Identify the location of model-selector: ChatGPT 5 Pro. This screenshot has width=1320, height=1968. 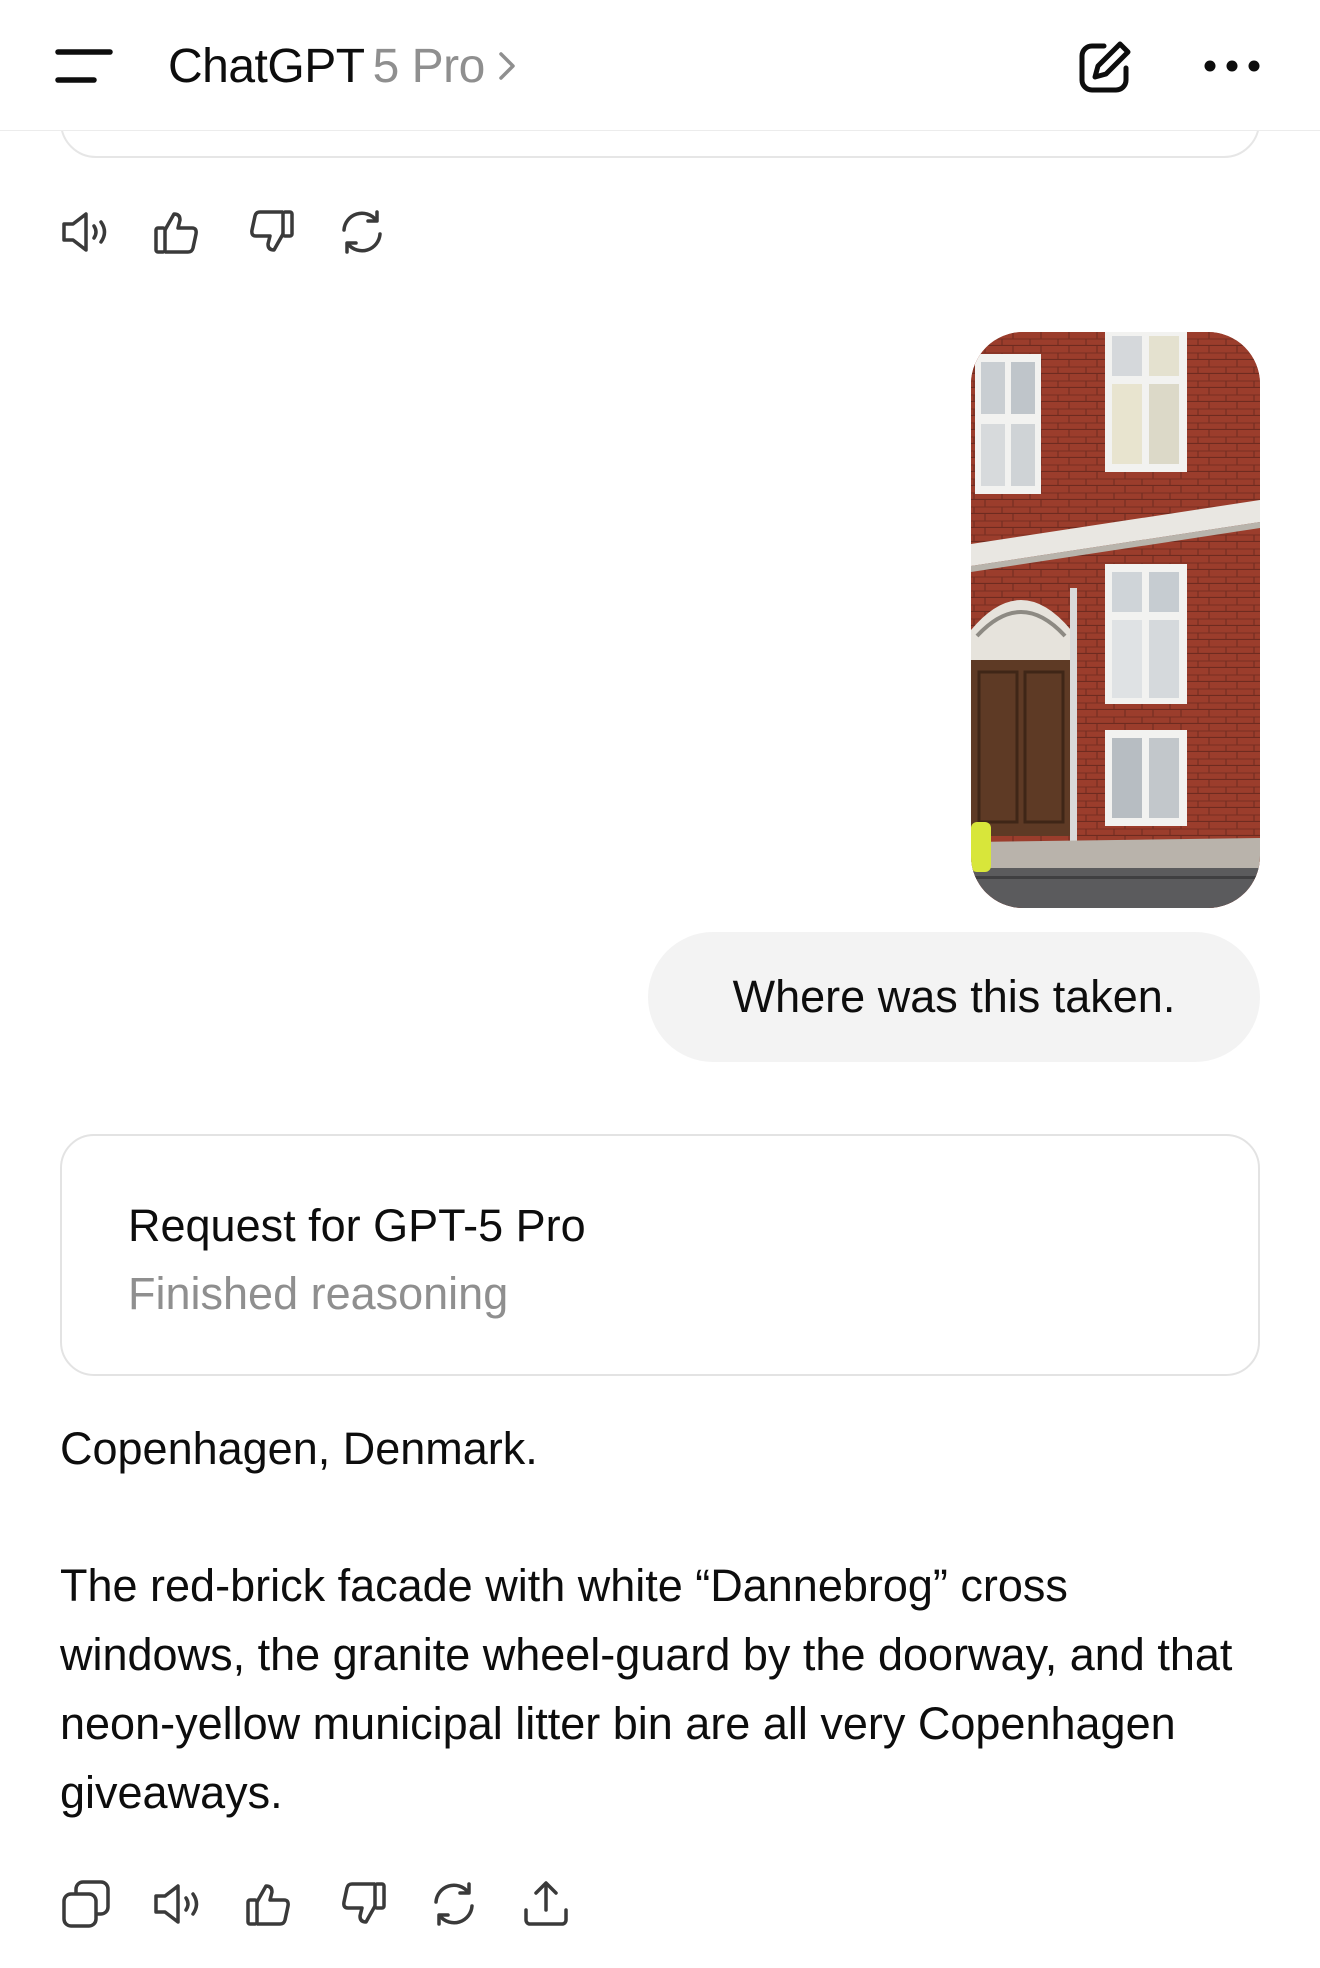
(343, 66).